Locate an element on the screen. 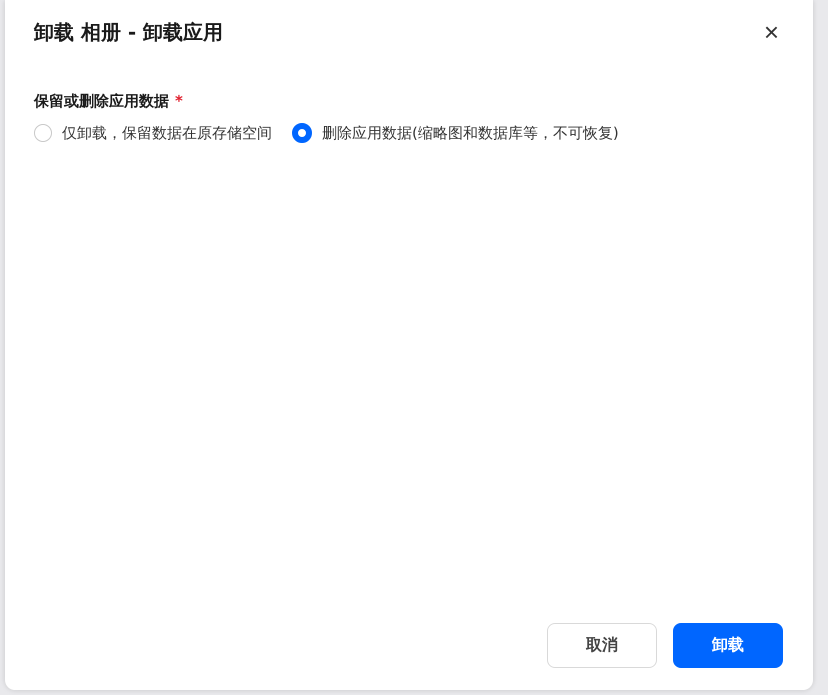 This screenshot has width=828, height=695. confirm-button: 卸载 is located at coordinates (728, 645).